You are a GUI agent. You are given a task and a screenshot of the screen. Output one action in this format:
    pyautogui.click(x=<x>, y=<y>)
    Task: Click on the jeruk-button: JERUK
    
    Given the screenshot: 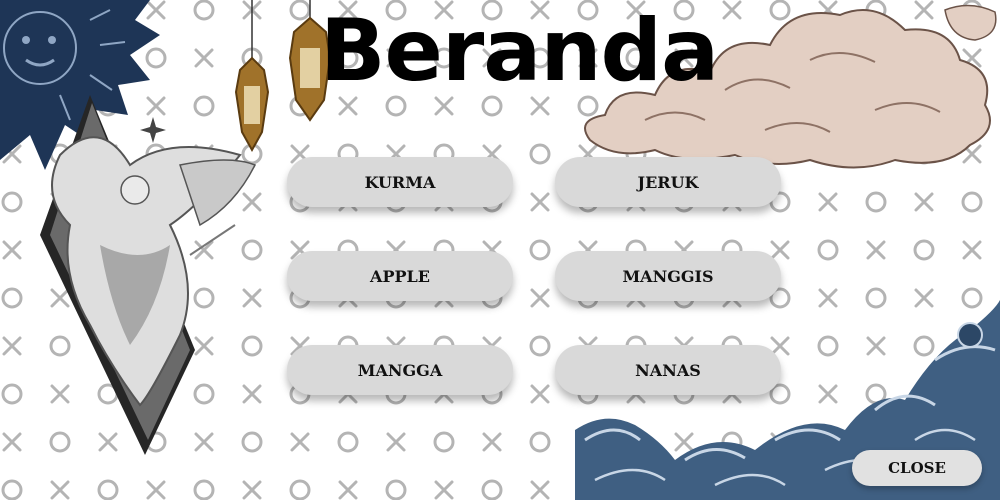 What is the action you would take?
    pyautogui.click(x=668, y=182)
    